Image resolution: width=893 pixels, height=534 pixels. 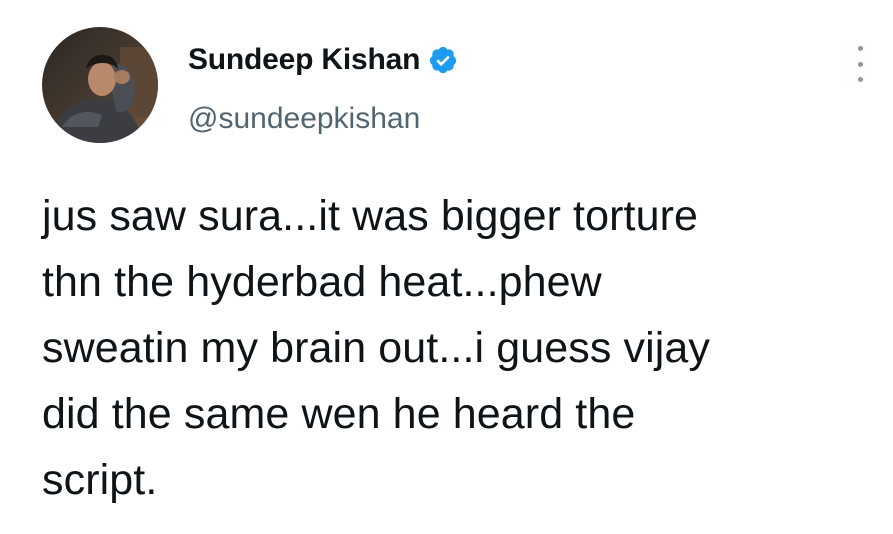 I want to click on tweet-text-line: thn the hyderbad heat...phew, so click(x=322, y=282).